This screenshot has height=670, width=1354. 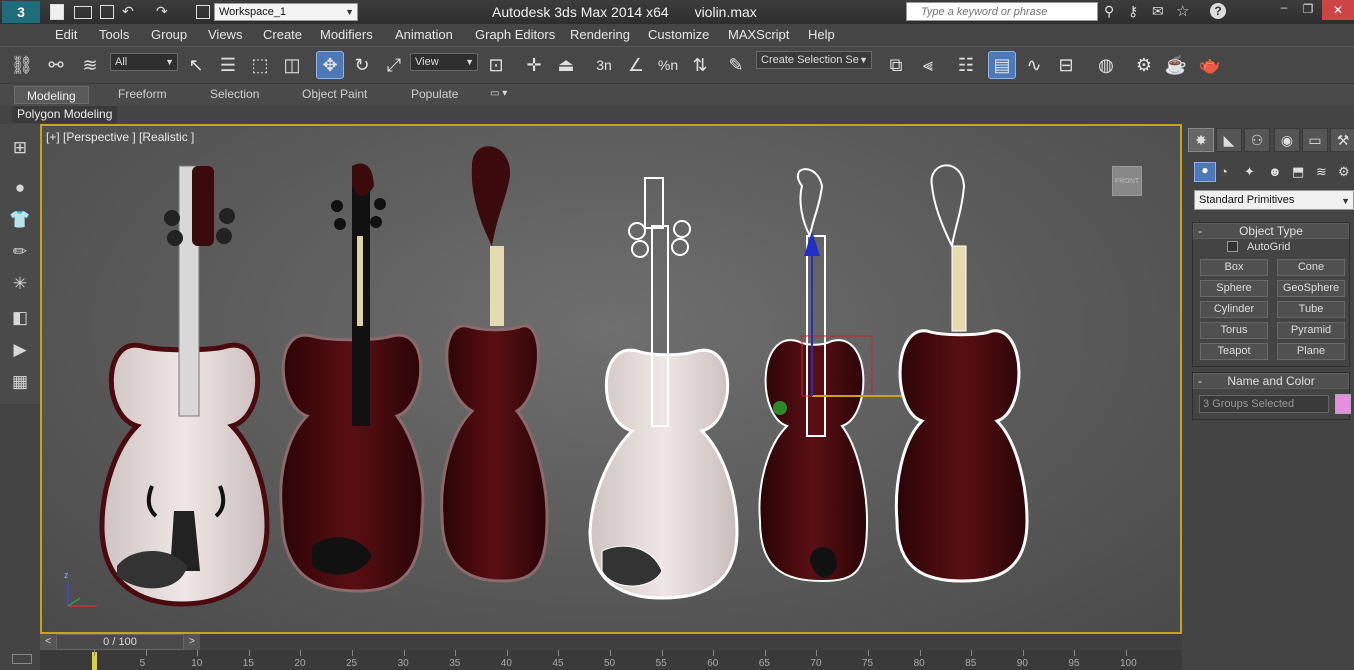 I want to click on object-type-header: - Object Type, so click(x=1271, y=231).